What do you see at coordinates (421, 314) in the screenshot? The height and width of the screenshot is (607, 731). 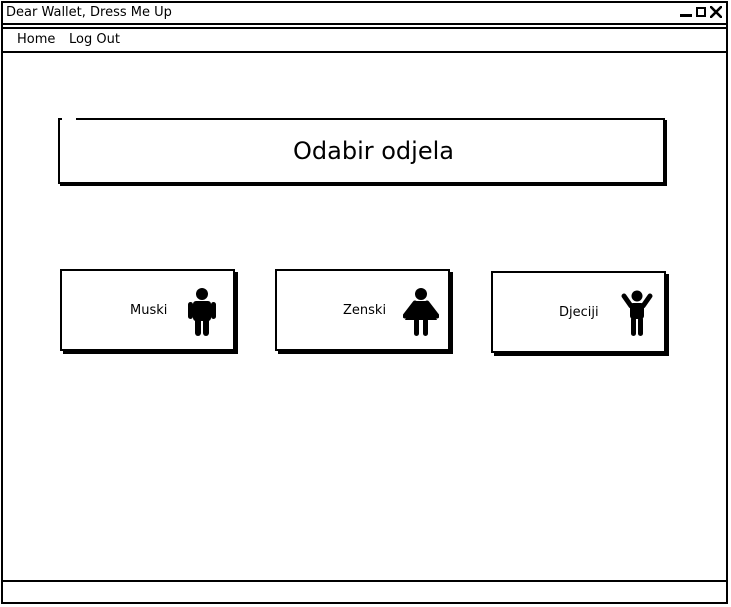 I see `woman-icon` at bounding box center [421, 314].